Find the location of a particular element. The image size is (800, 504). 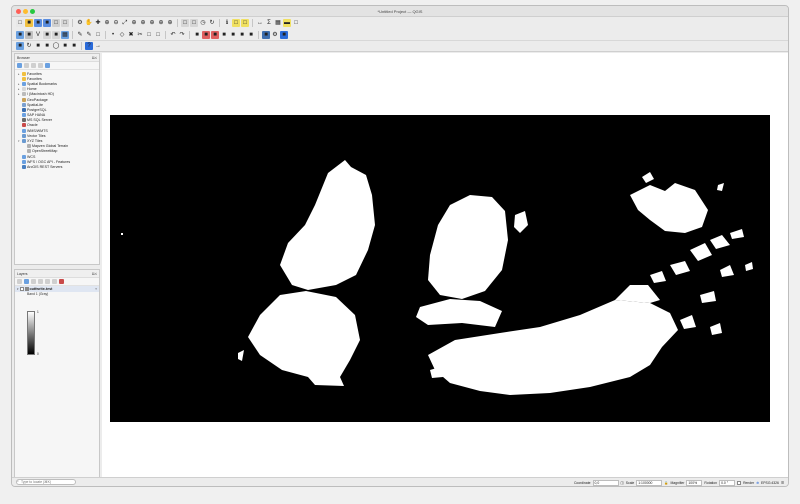

messages-icon: ☰ is located at coordinates (782, 483).